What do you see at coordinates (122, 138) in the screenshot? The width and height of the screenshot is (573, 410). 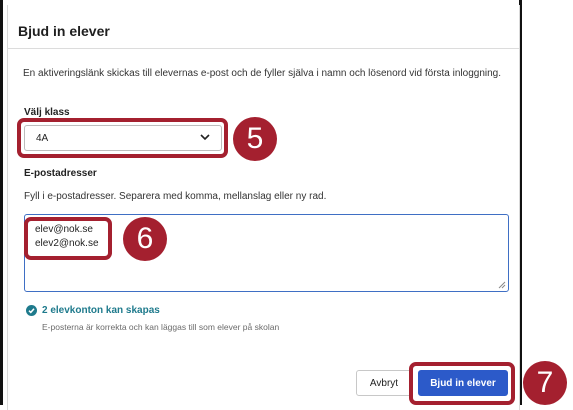 I see `highlight-class-select` at bounding box center [122, 138].